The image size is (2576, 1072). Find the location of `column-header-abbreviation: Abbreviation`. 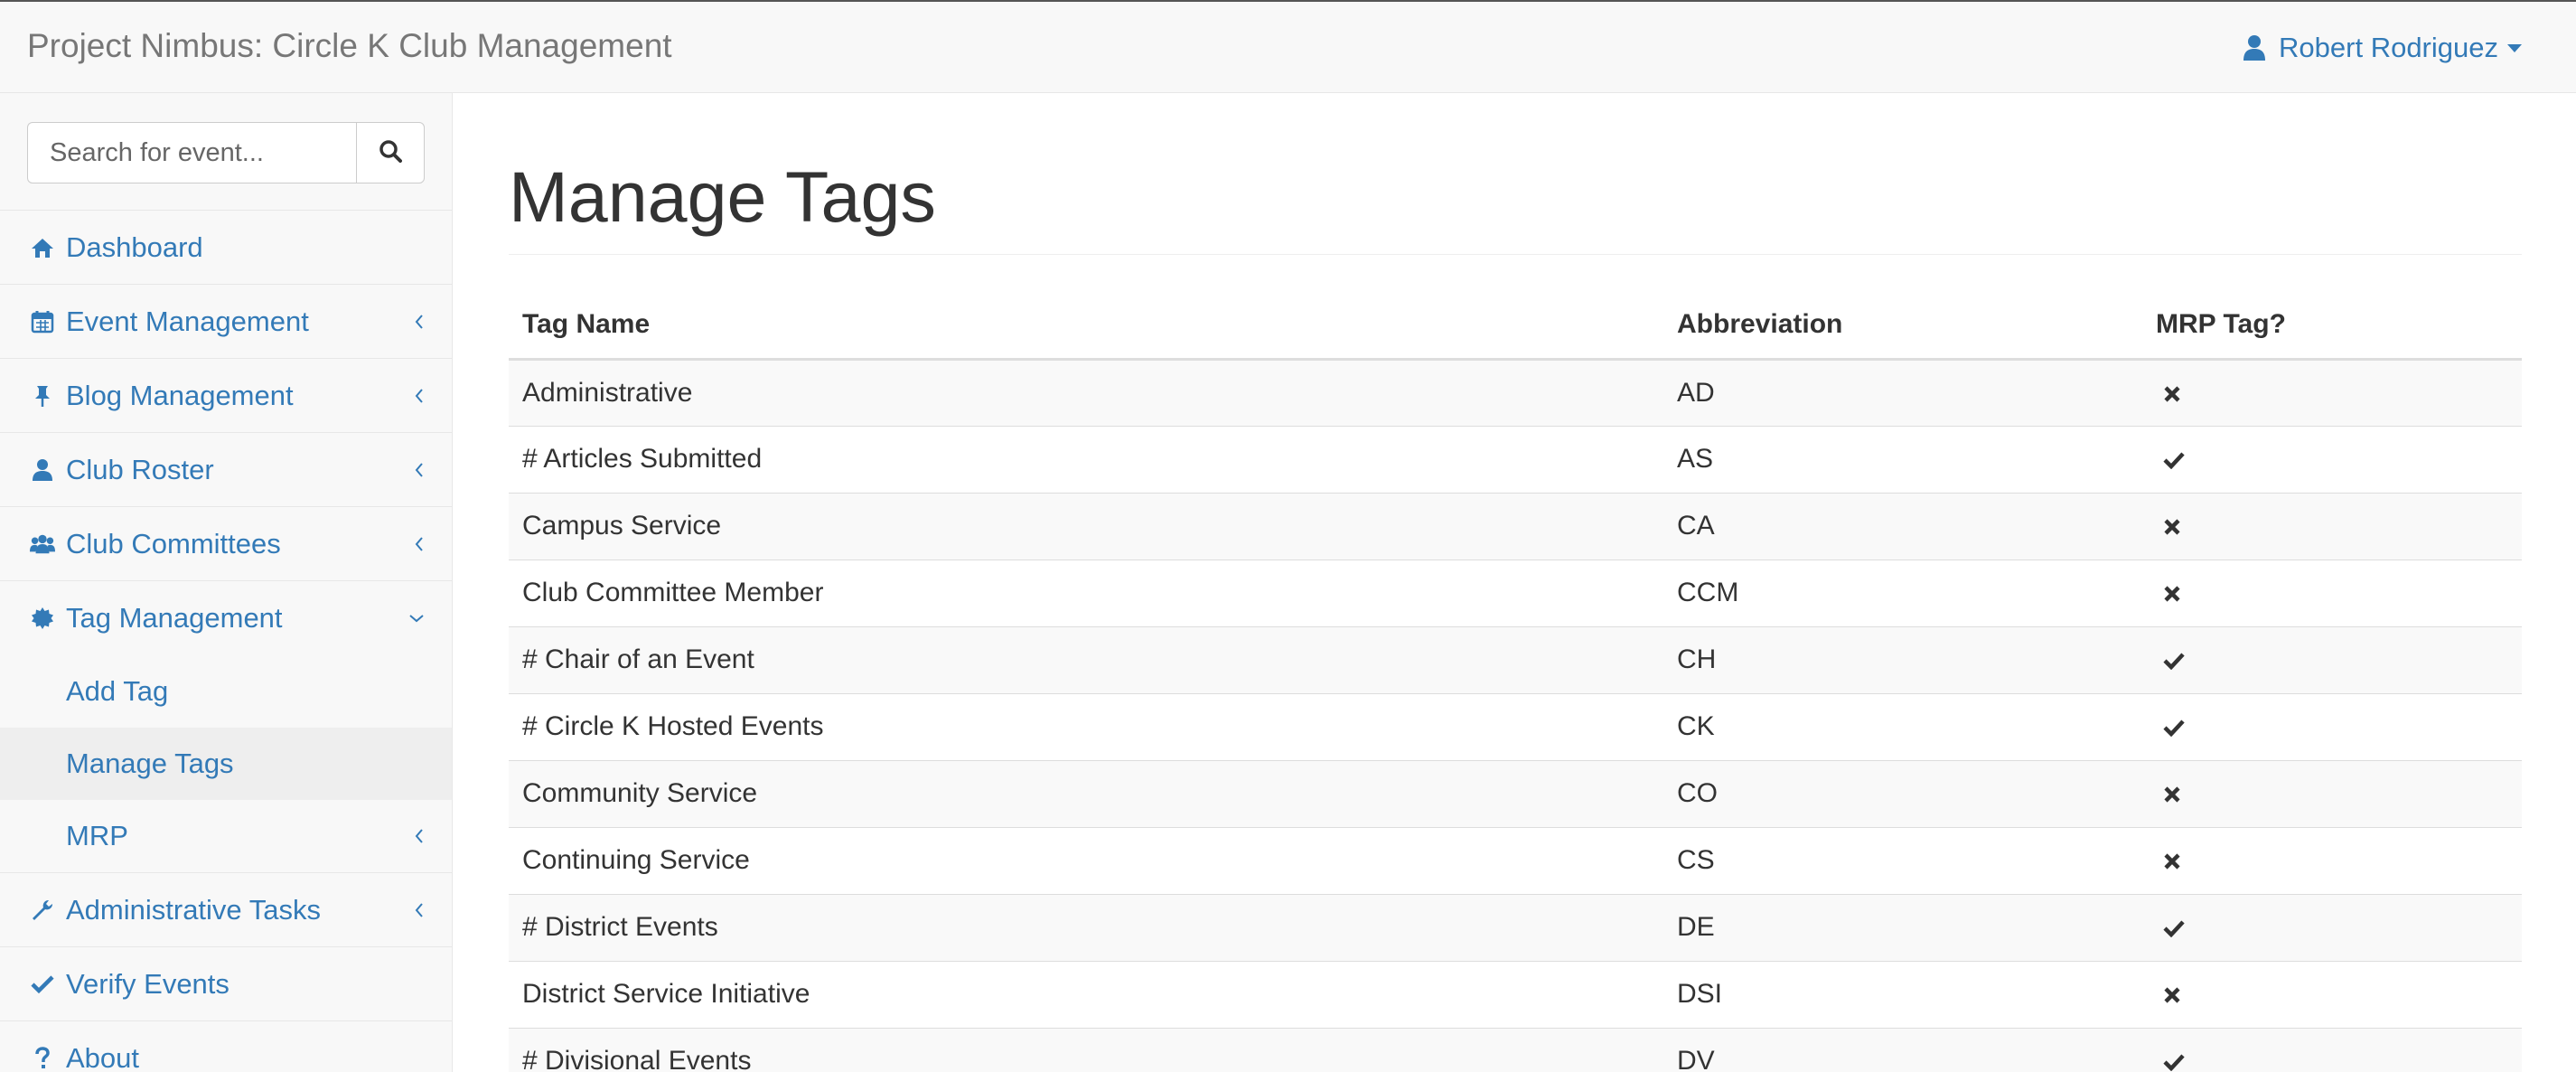

column-header-abbreviation: Abbreviation is located at coordinates (1902, 326).